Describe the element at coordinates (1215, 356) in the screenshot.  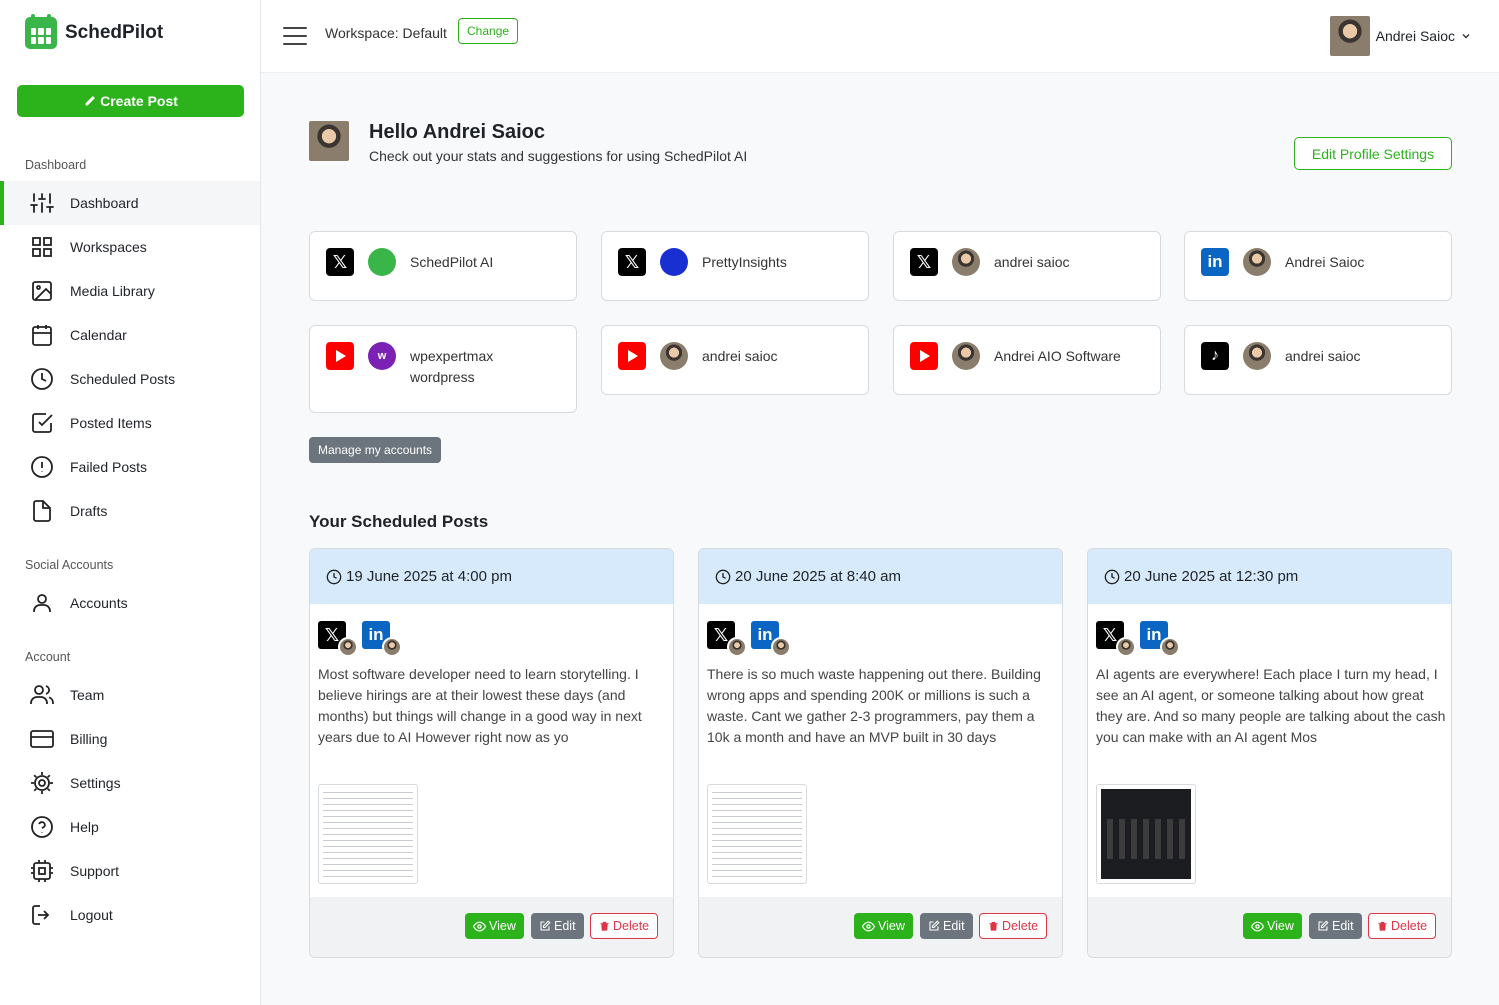
I see `tiktok-logo-icon: ♪` at that location.